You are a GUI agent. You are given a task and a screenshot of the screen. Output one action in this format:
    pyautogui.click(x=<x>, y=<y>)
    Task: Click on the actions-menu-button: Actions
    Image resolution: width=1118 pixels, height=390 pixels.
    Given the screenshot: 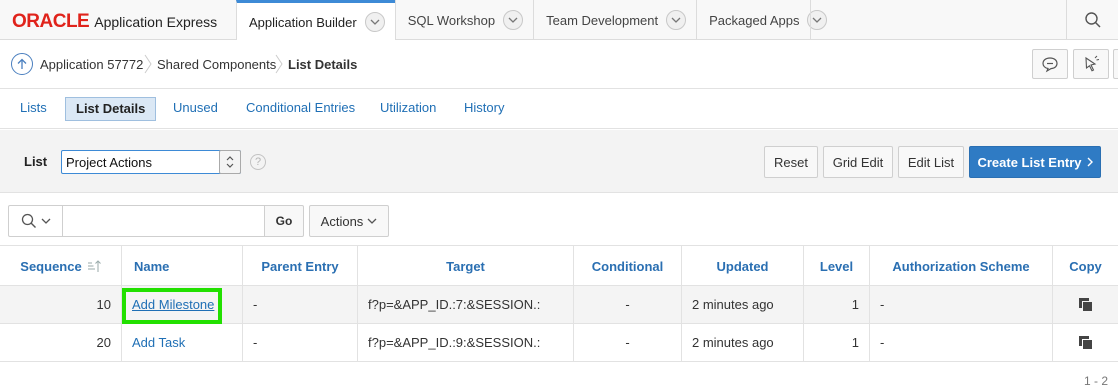 What is the action you would take?
    pyautogui.click(x=349, y=221)
    